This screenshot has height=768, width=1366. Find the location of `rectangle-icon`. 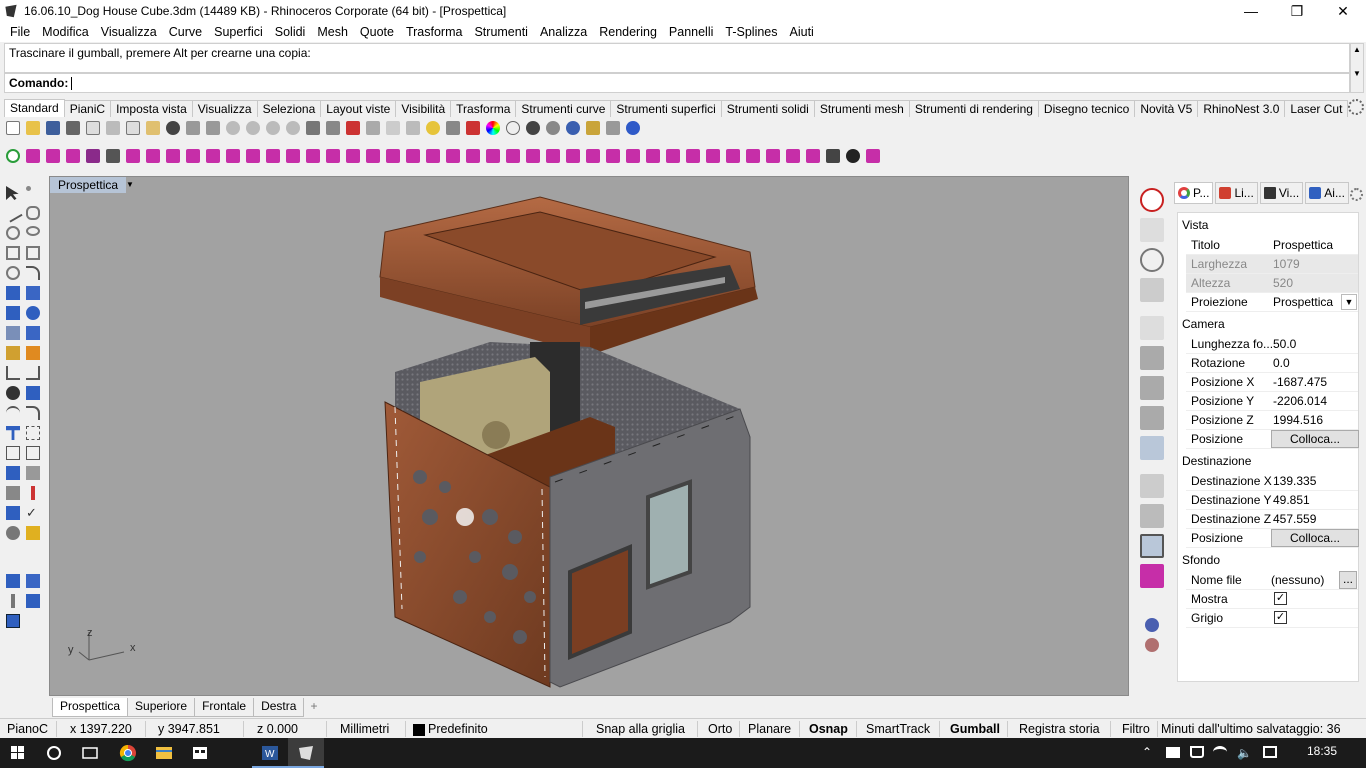

rectangle-icon is located at coordinates (33, 253).